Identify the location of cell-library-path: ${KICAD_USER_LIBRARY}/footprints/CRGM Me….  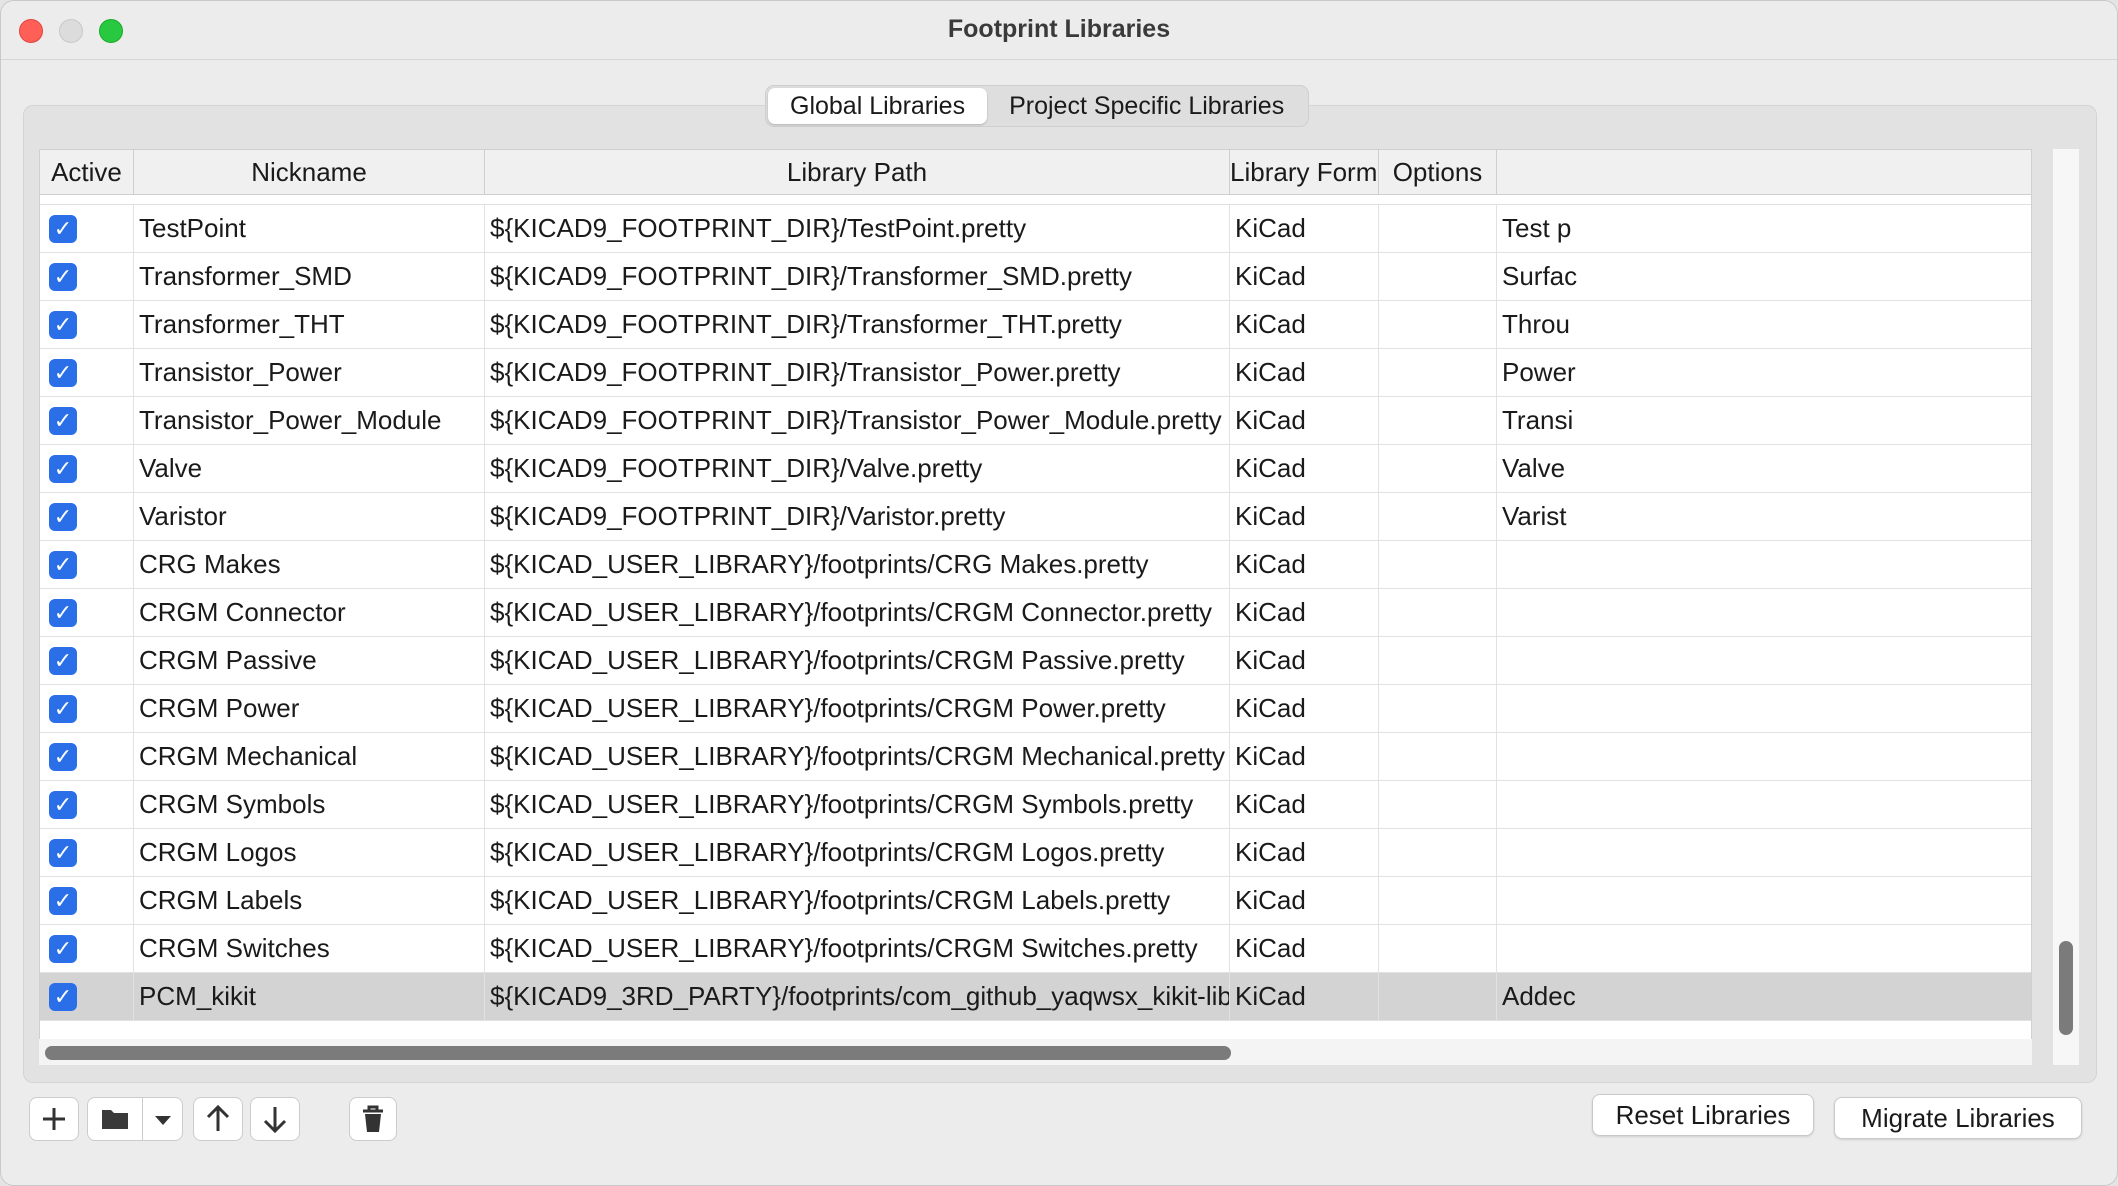
(857, 756).